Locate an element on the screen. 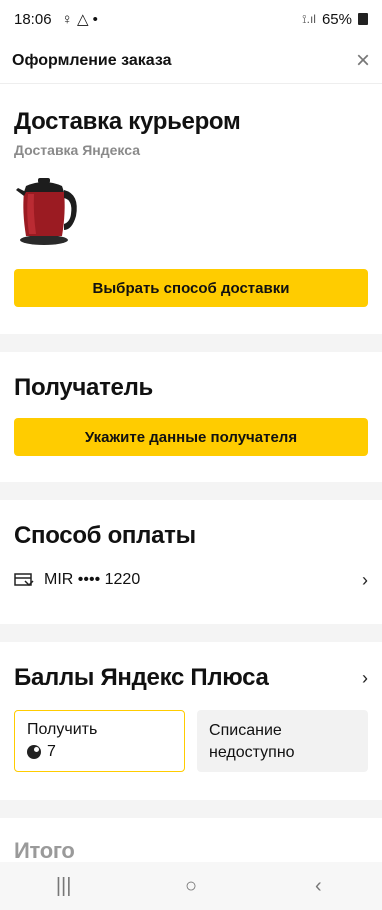 The image size is (382, 910). back-button: ‹ is located at coordinates (318, 886).